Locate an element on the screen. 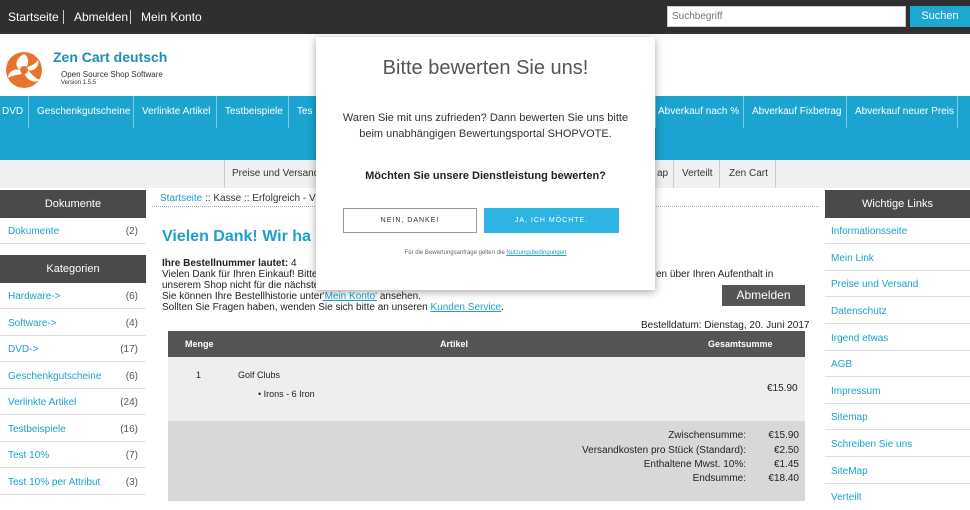 This screenshot has width=970, height=510. sidebar-item-category: Verlinkte Artikel (24) is located at coordinates (73, 402).